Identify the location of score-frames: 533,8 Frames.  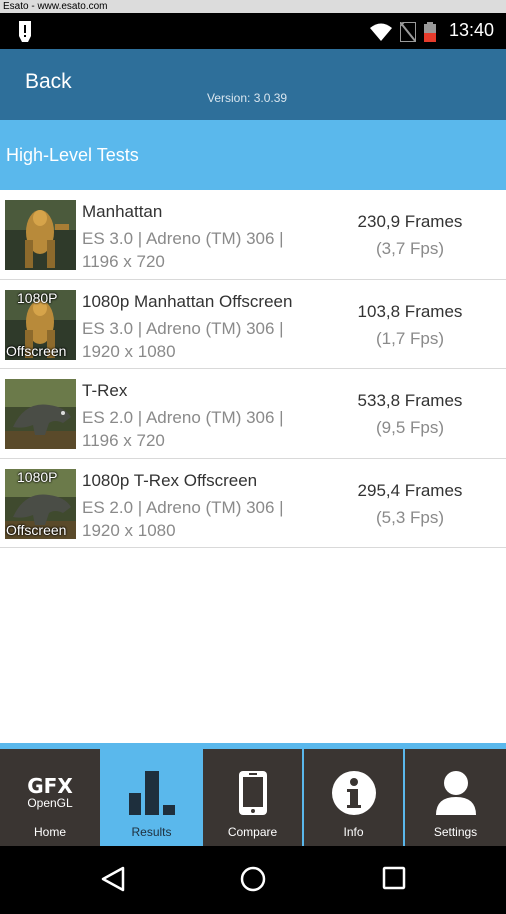
(410, 400).